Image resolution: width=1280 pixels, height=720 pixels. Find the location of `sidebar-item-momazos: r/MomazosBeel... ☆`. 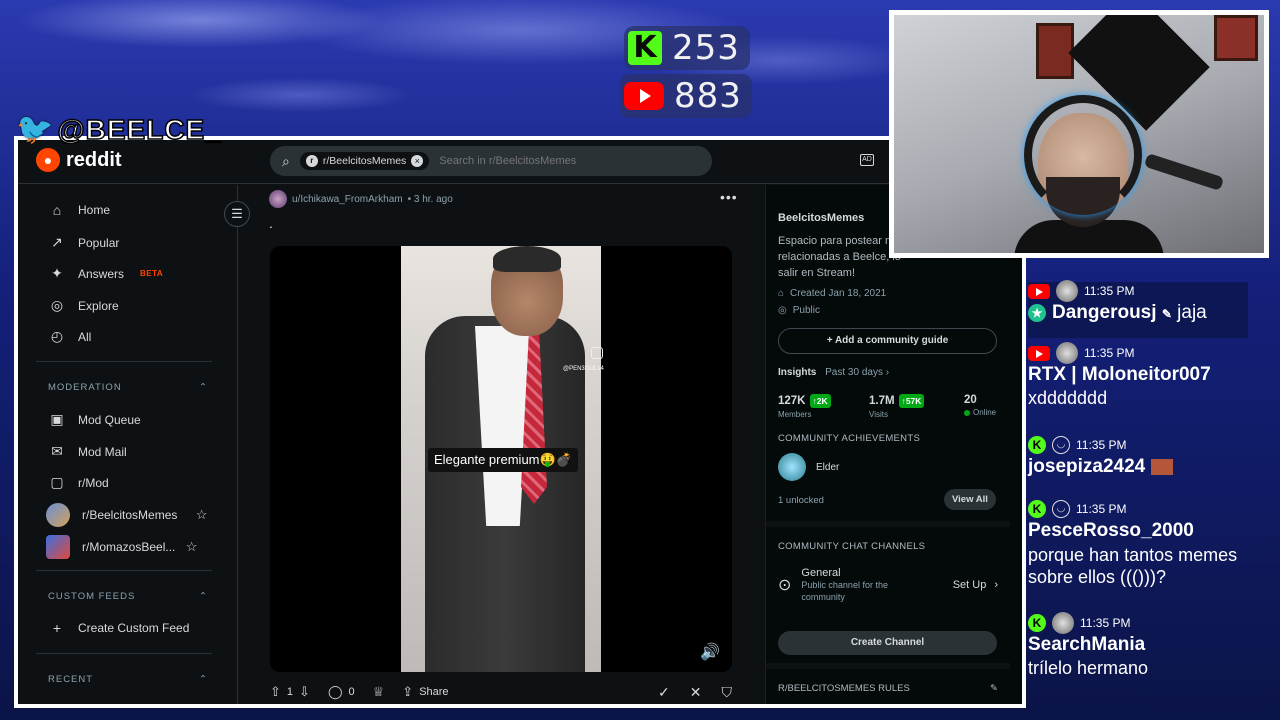

sidebar-item-momazos: r/MomazosBeel... ☆ is located at coordinates (121, 547).